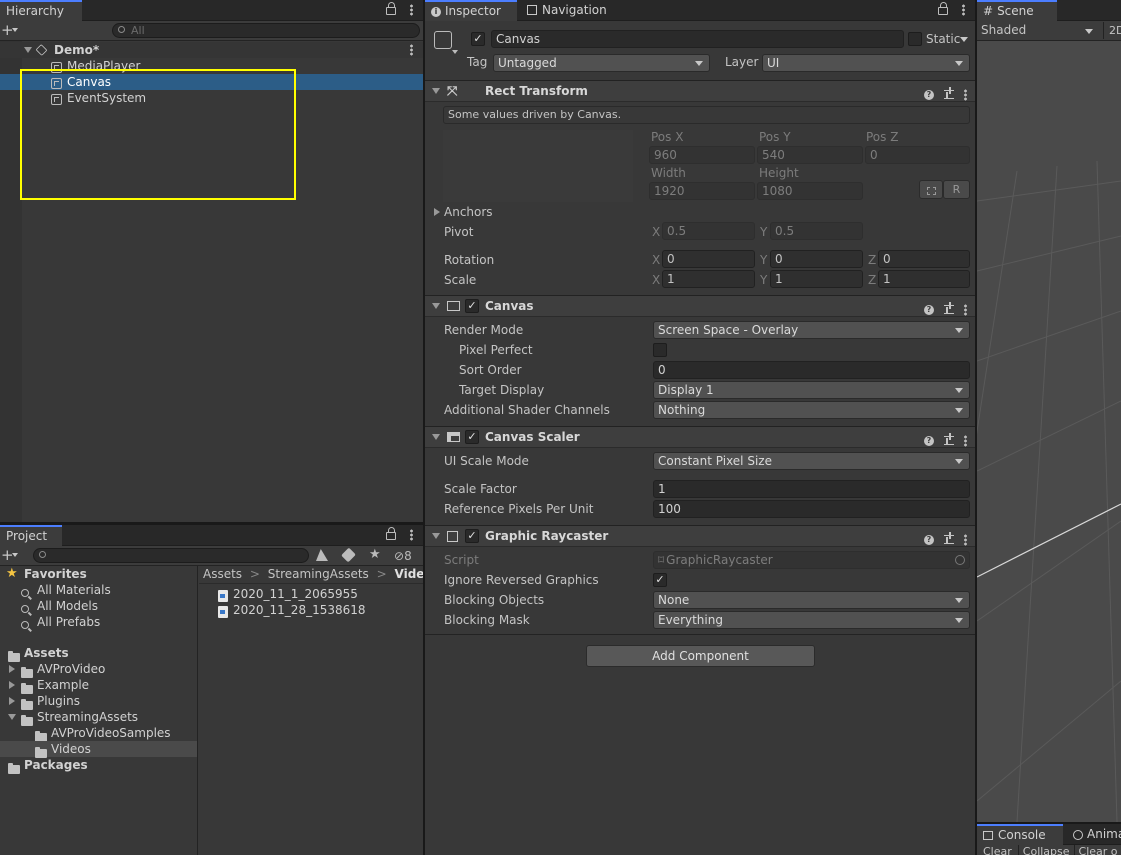  Describe the element at coordinates (98, 590) in the screenshot. I see `favorite-item: All Materials` at that location.